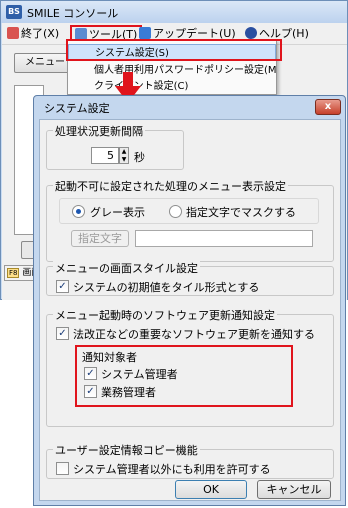 The width and height of the screenshot is (348, 508). Describe the element at coordinates (175, 211) in the screenshot. I see `radio-mask-display` at that location.